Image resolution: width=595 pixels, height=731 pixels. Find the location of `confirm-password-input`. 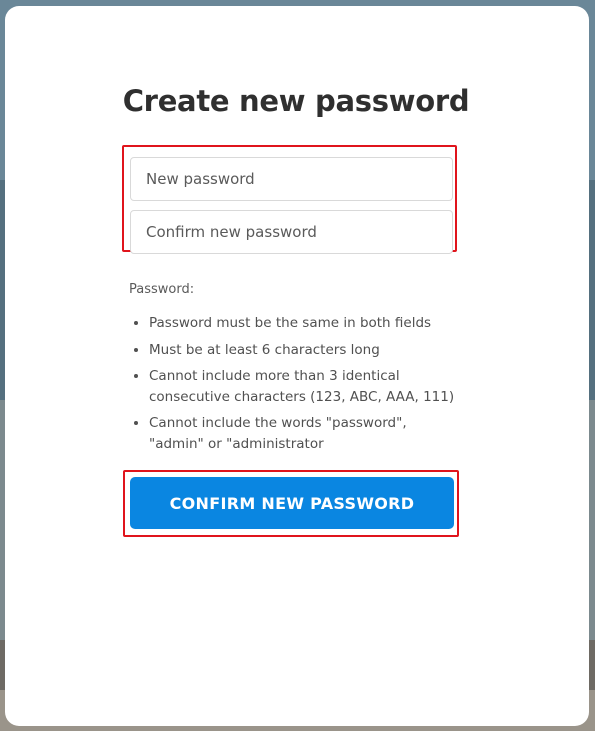

confirm-password-input is located at coordinates (291, 232).